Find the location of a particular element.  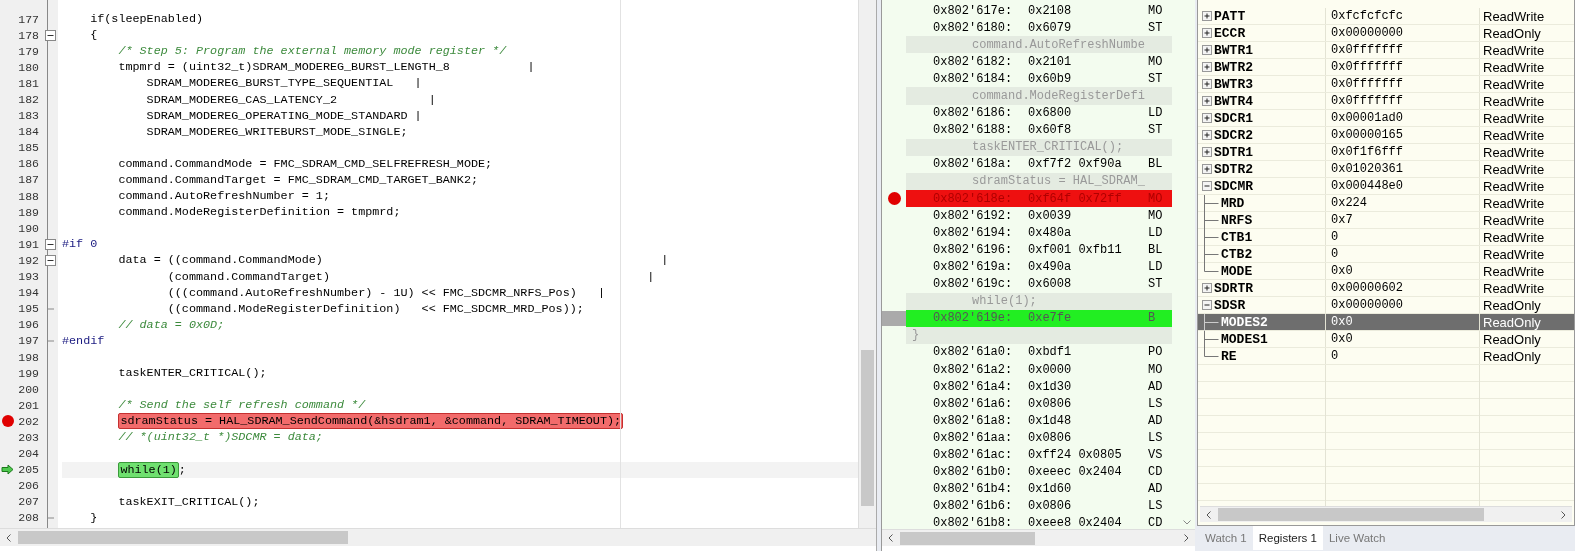

code-text: taskEXIT_CRITICAL(); is located at coordinates (188, 501).